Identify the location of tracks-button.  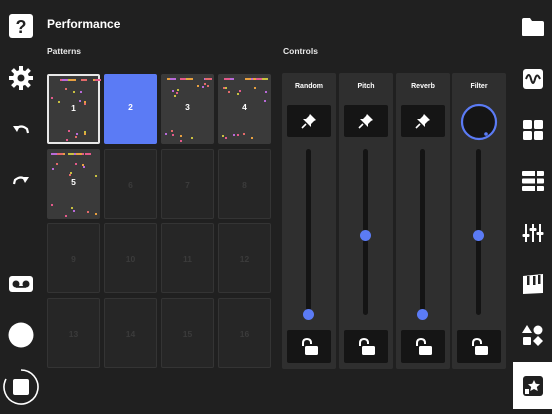
(533, 181).